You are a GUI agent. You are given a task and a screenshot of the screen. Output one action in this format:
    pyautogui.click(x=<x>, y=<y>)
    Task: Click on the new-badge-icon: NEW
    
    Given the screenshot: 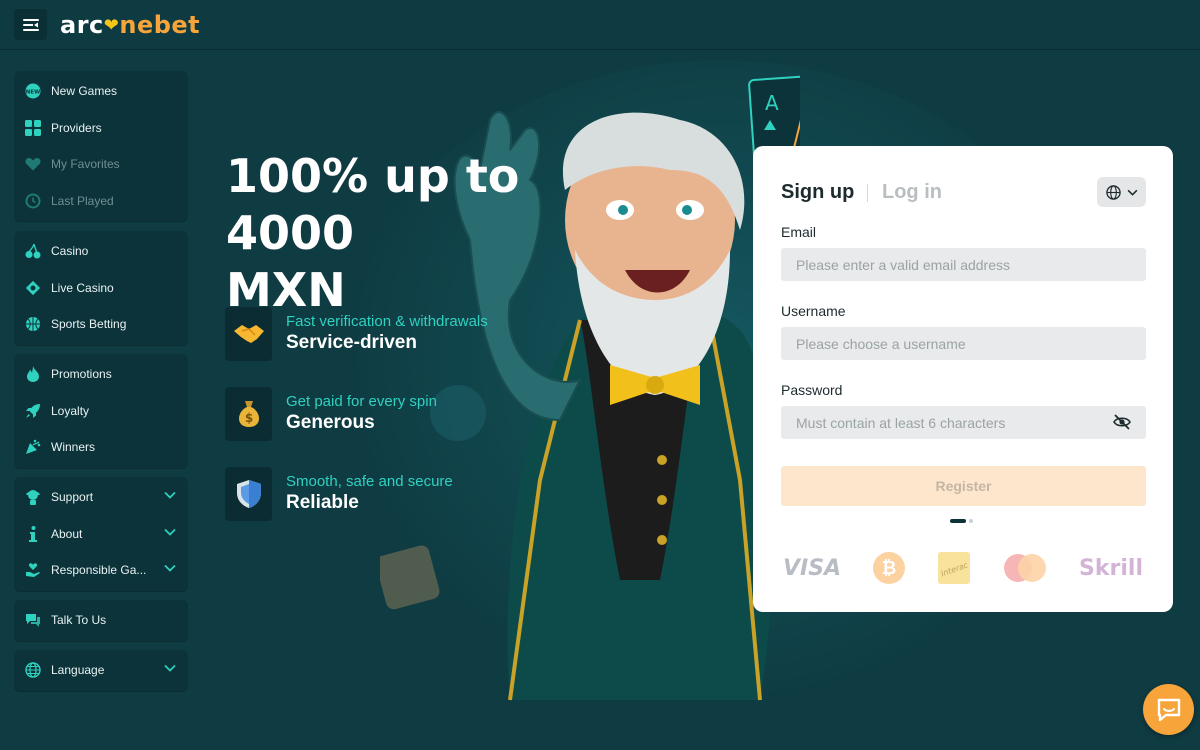 What is the action you would take?
    pyautogui.click(x=33, y=91)
    